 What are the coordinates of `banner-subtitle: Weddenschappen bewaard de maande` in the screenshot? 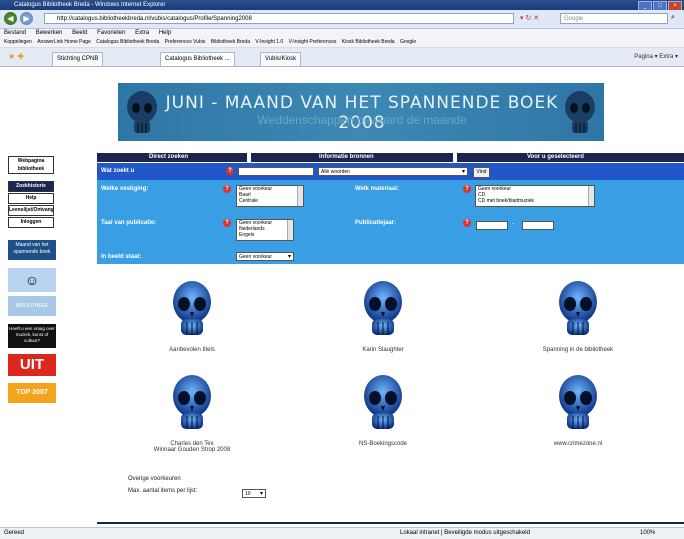 It's located at (362, 120).